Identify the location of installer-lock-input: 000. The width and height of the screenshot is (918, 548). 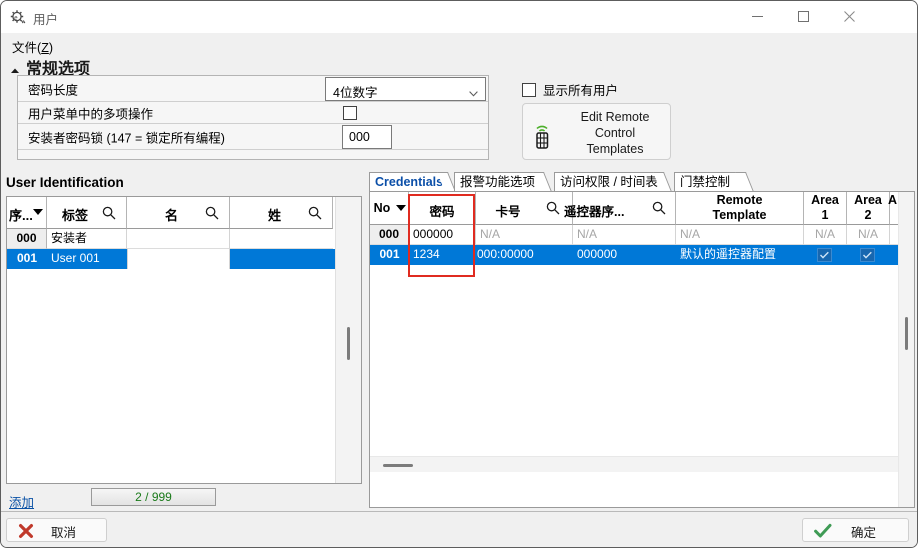
(367, 137).